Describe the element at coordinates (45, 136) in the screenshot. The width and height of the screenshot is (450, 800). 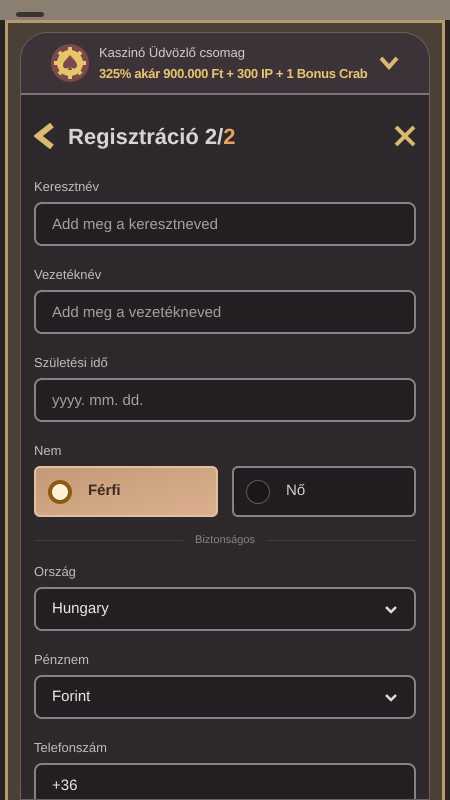
I see `back-icon` at that location.